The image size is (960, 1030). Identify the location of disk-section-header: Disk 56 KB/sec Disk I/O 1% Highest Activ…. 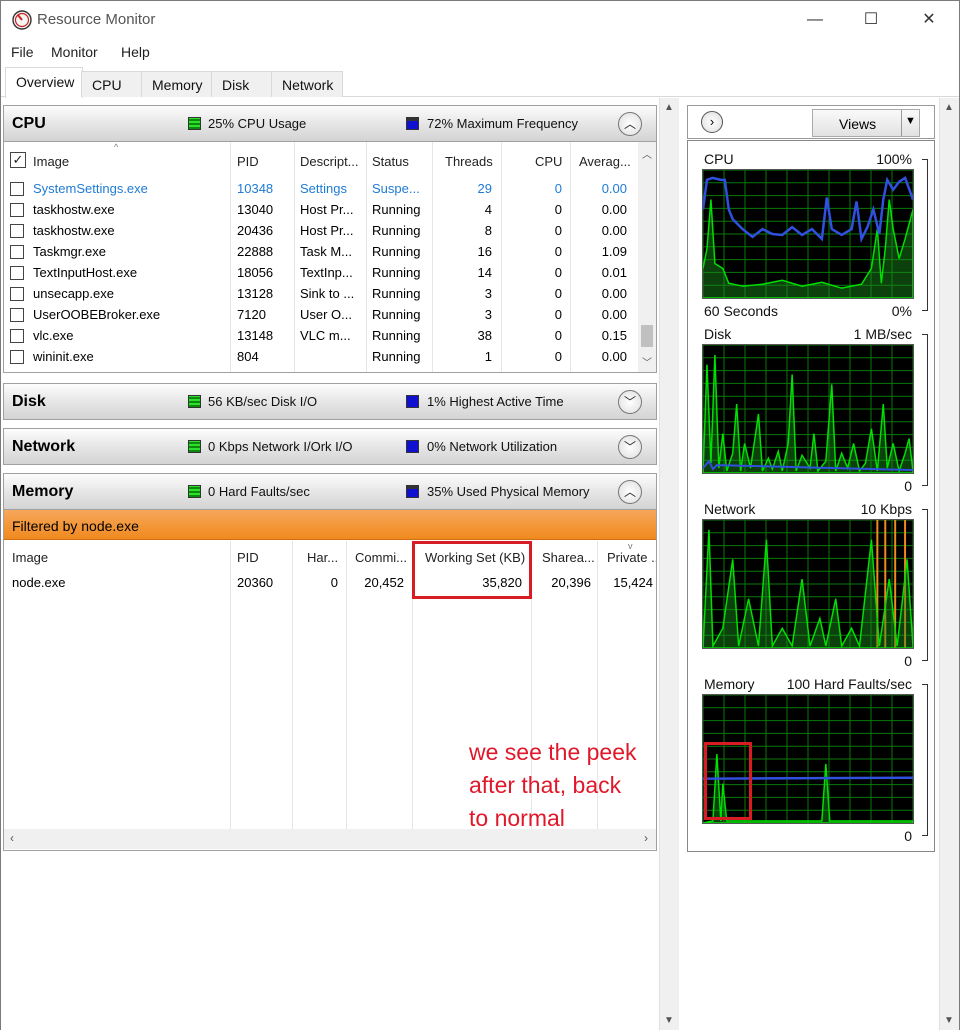
(330, 402).